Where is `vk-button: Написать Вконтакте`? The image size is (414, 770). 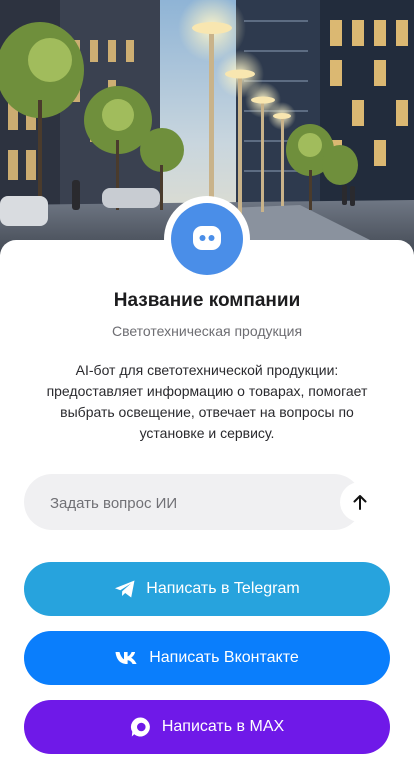
vk-button: Написать Вконтакте is located at coordinates (207, 658).